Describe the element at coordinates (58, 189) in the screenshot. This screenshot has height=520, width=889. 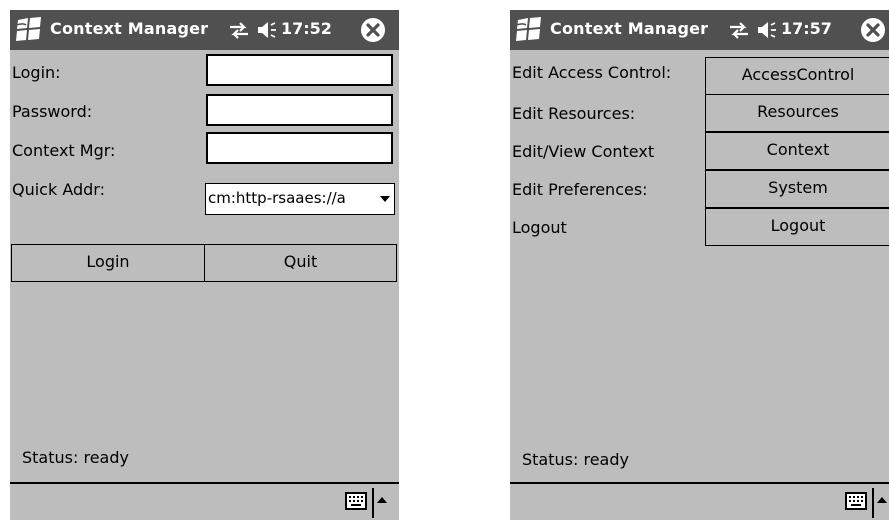
I see `quick-addr-label: Quick Addr:` at that location.